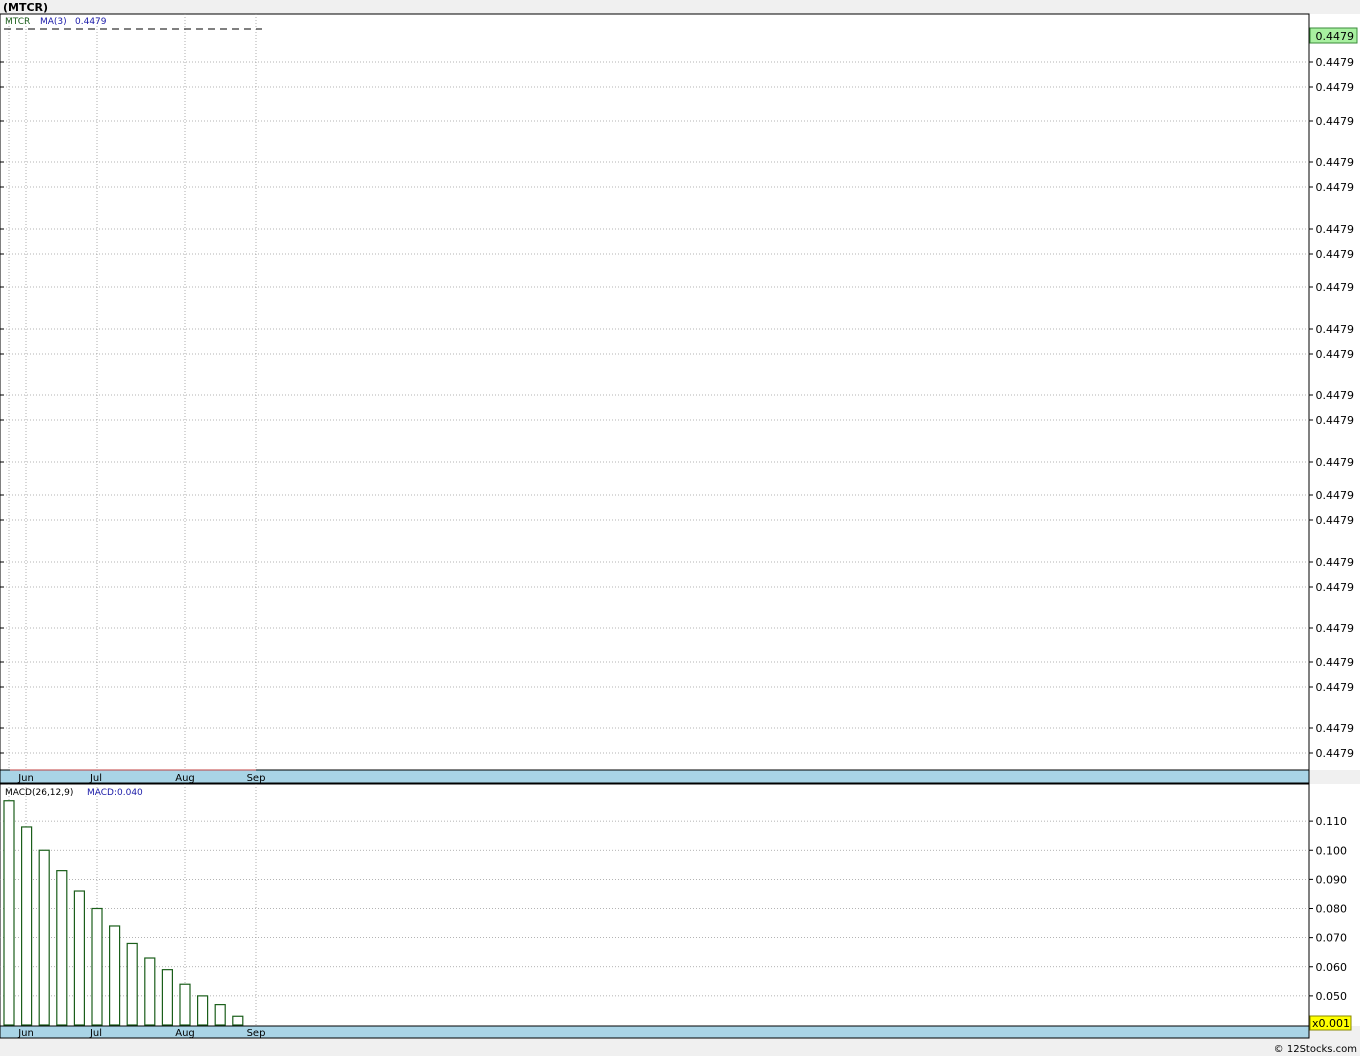 The image size is (1360, 1056). Describe the element at coordinates (91, 22) in the screenshot. I see `legend-ma-value: 0.4479` at that location.